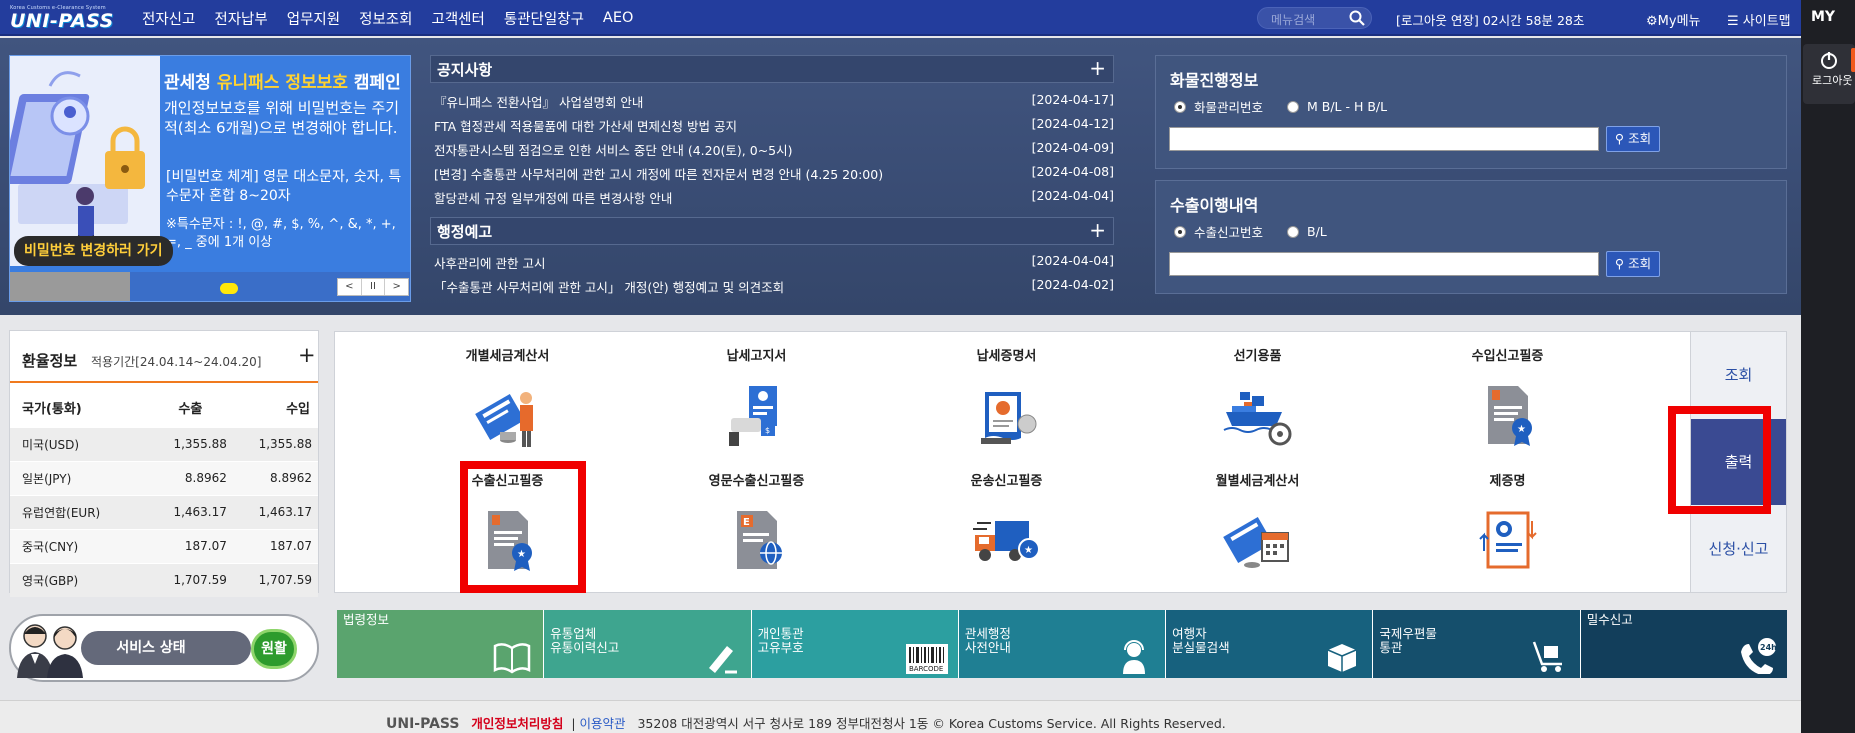 The height and width of the screenshot is (733, 1855). I want to click on menu-item-single-window: 통관단일창구, so click(544, 18).